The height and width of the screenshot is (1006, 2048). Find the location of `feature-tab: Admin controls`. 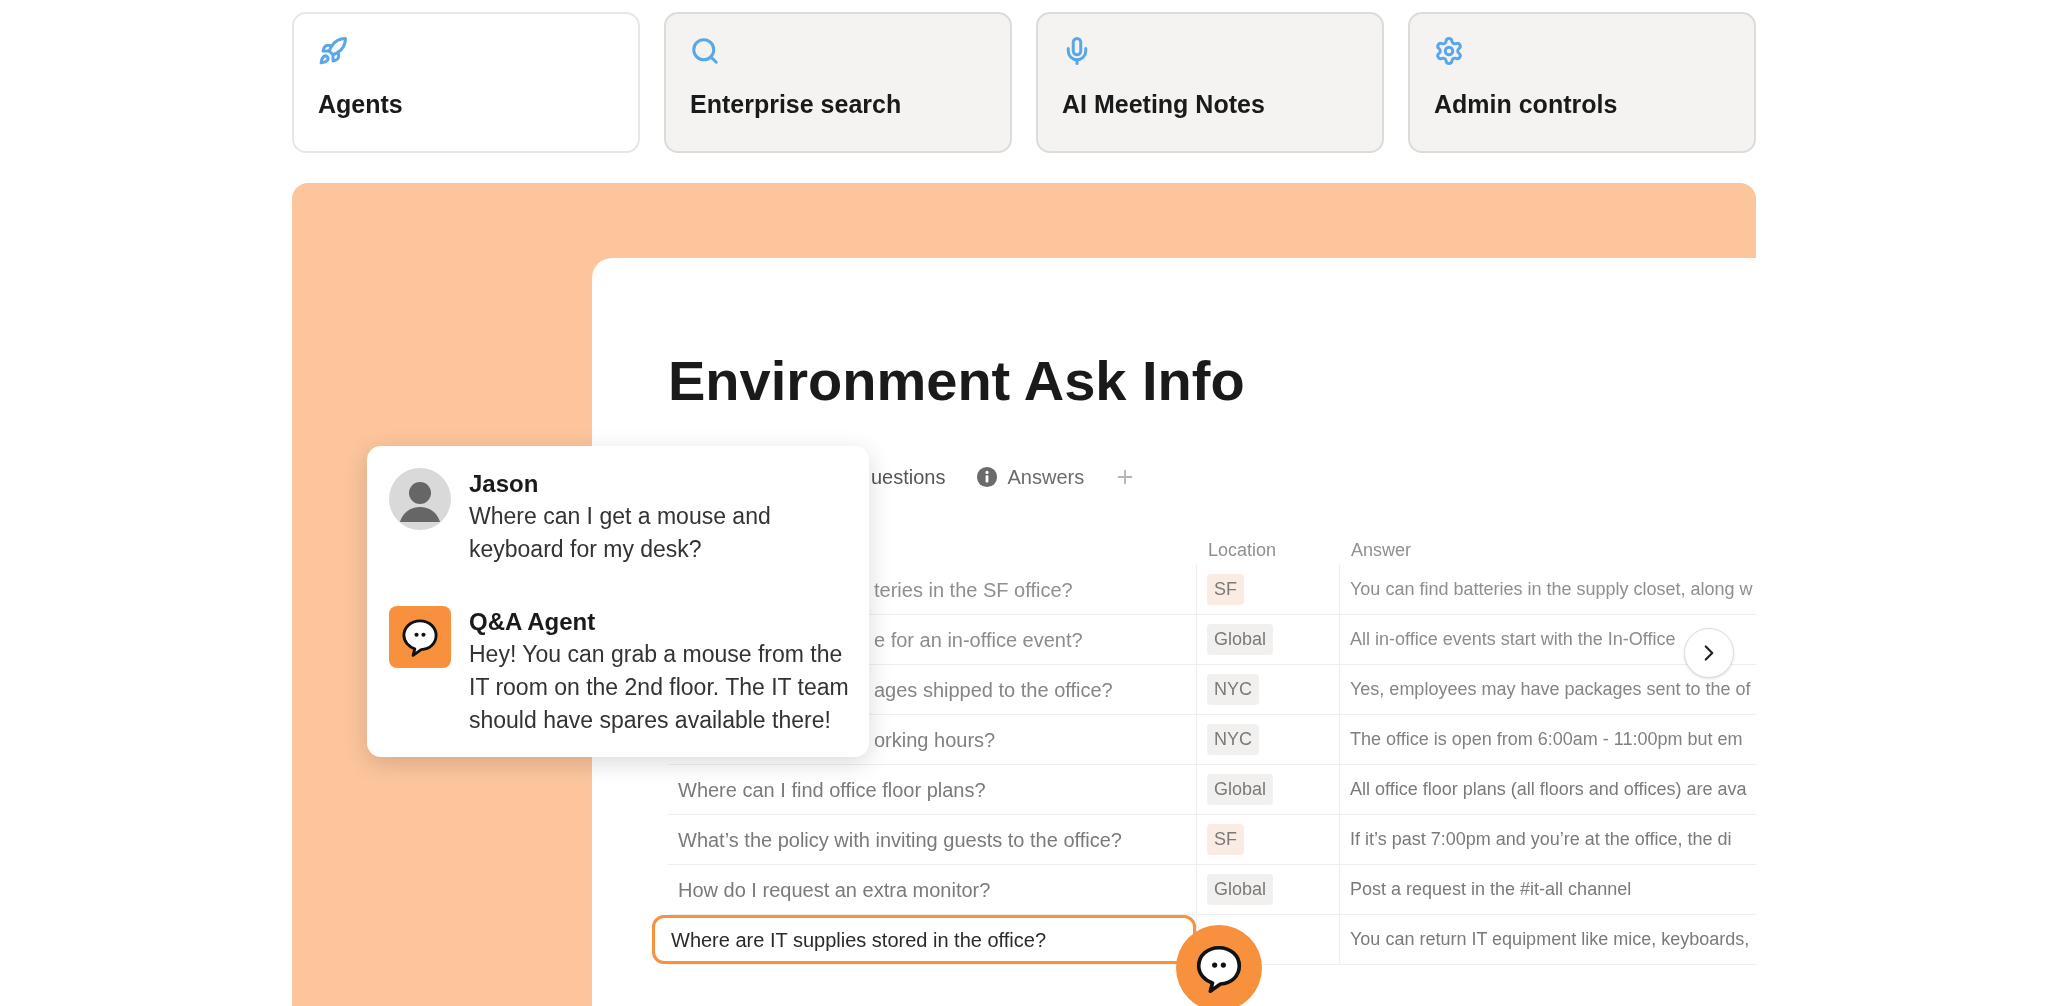

feature-tab: Admin controls is located at coordinates (1582, 82).